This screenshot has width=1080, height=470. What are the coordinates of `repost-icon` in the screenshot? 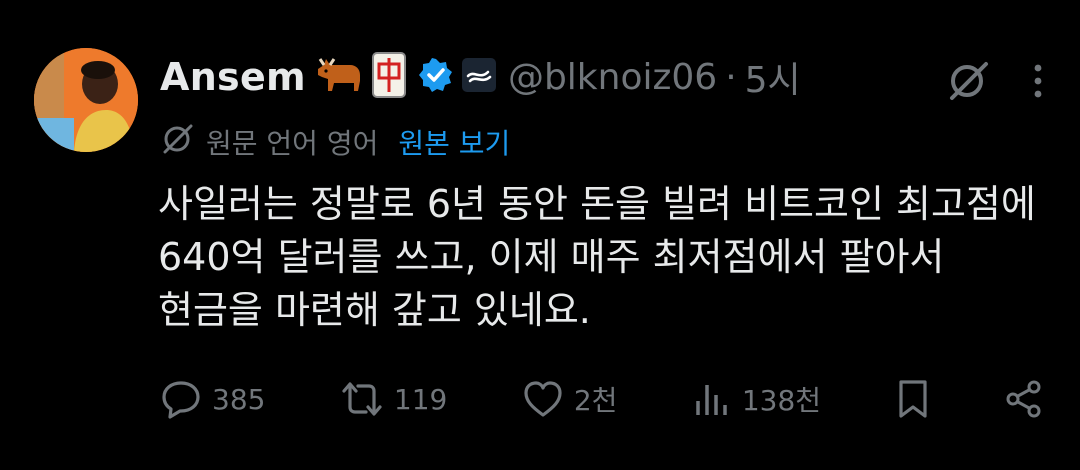 It's located at (362, 399).